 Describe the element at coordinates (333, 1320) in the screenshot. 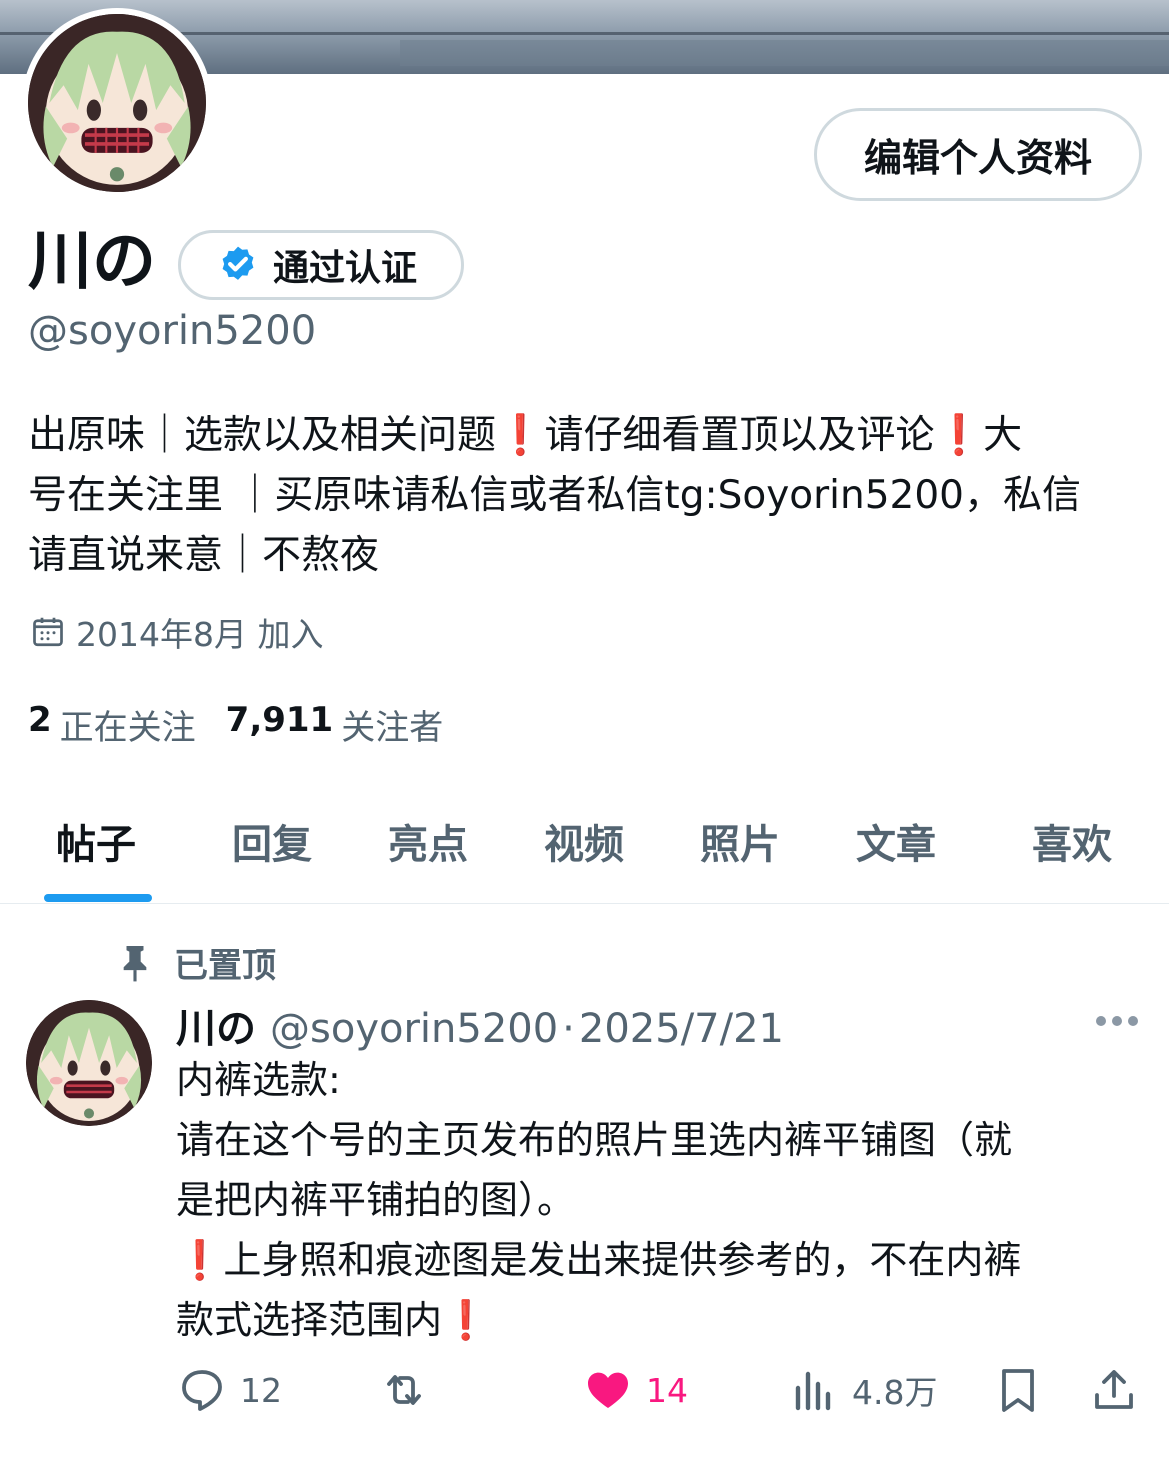

I see `tweet-line: 款式选择范围内❗️` at that location.